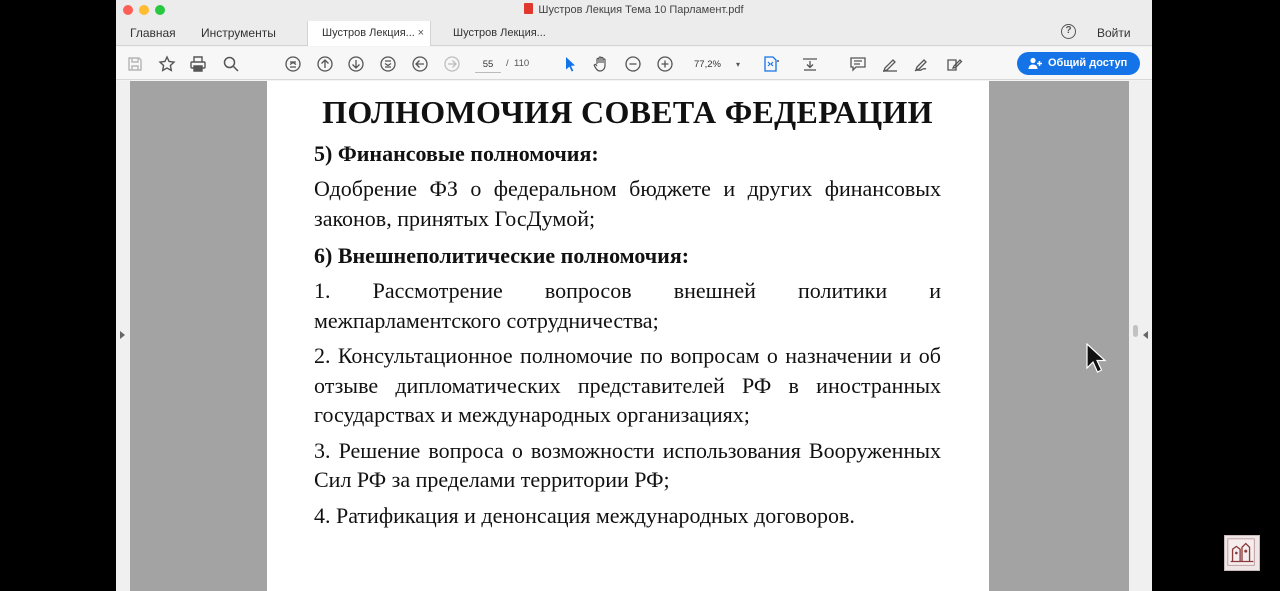  I want to click on window-title-text: Шустров Лекция Тема 10 Парламент.pdf, so click(641, 10).